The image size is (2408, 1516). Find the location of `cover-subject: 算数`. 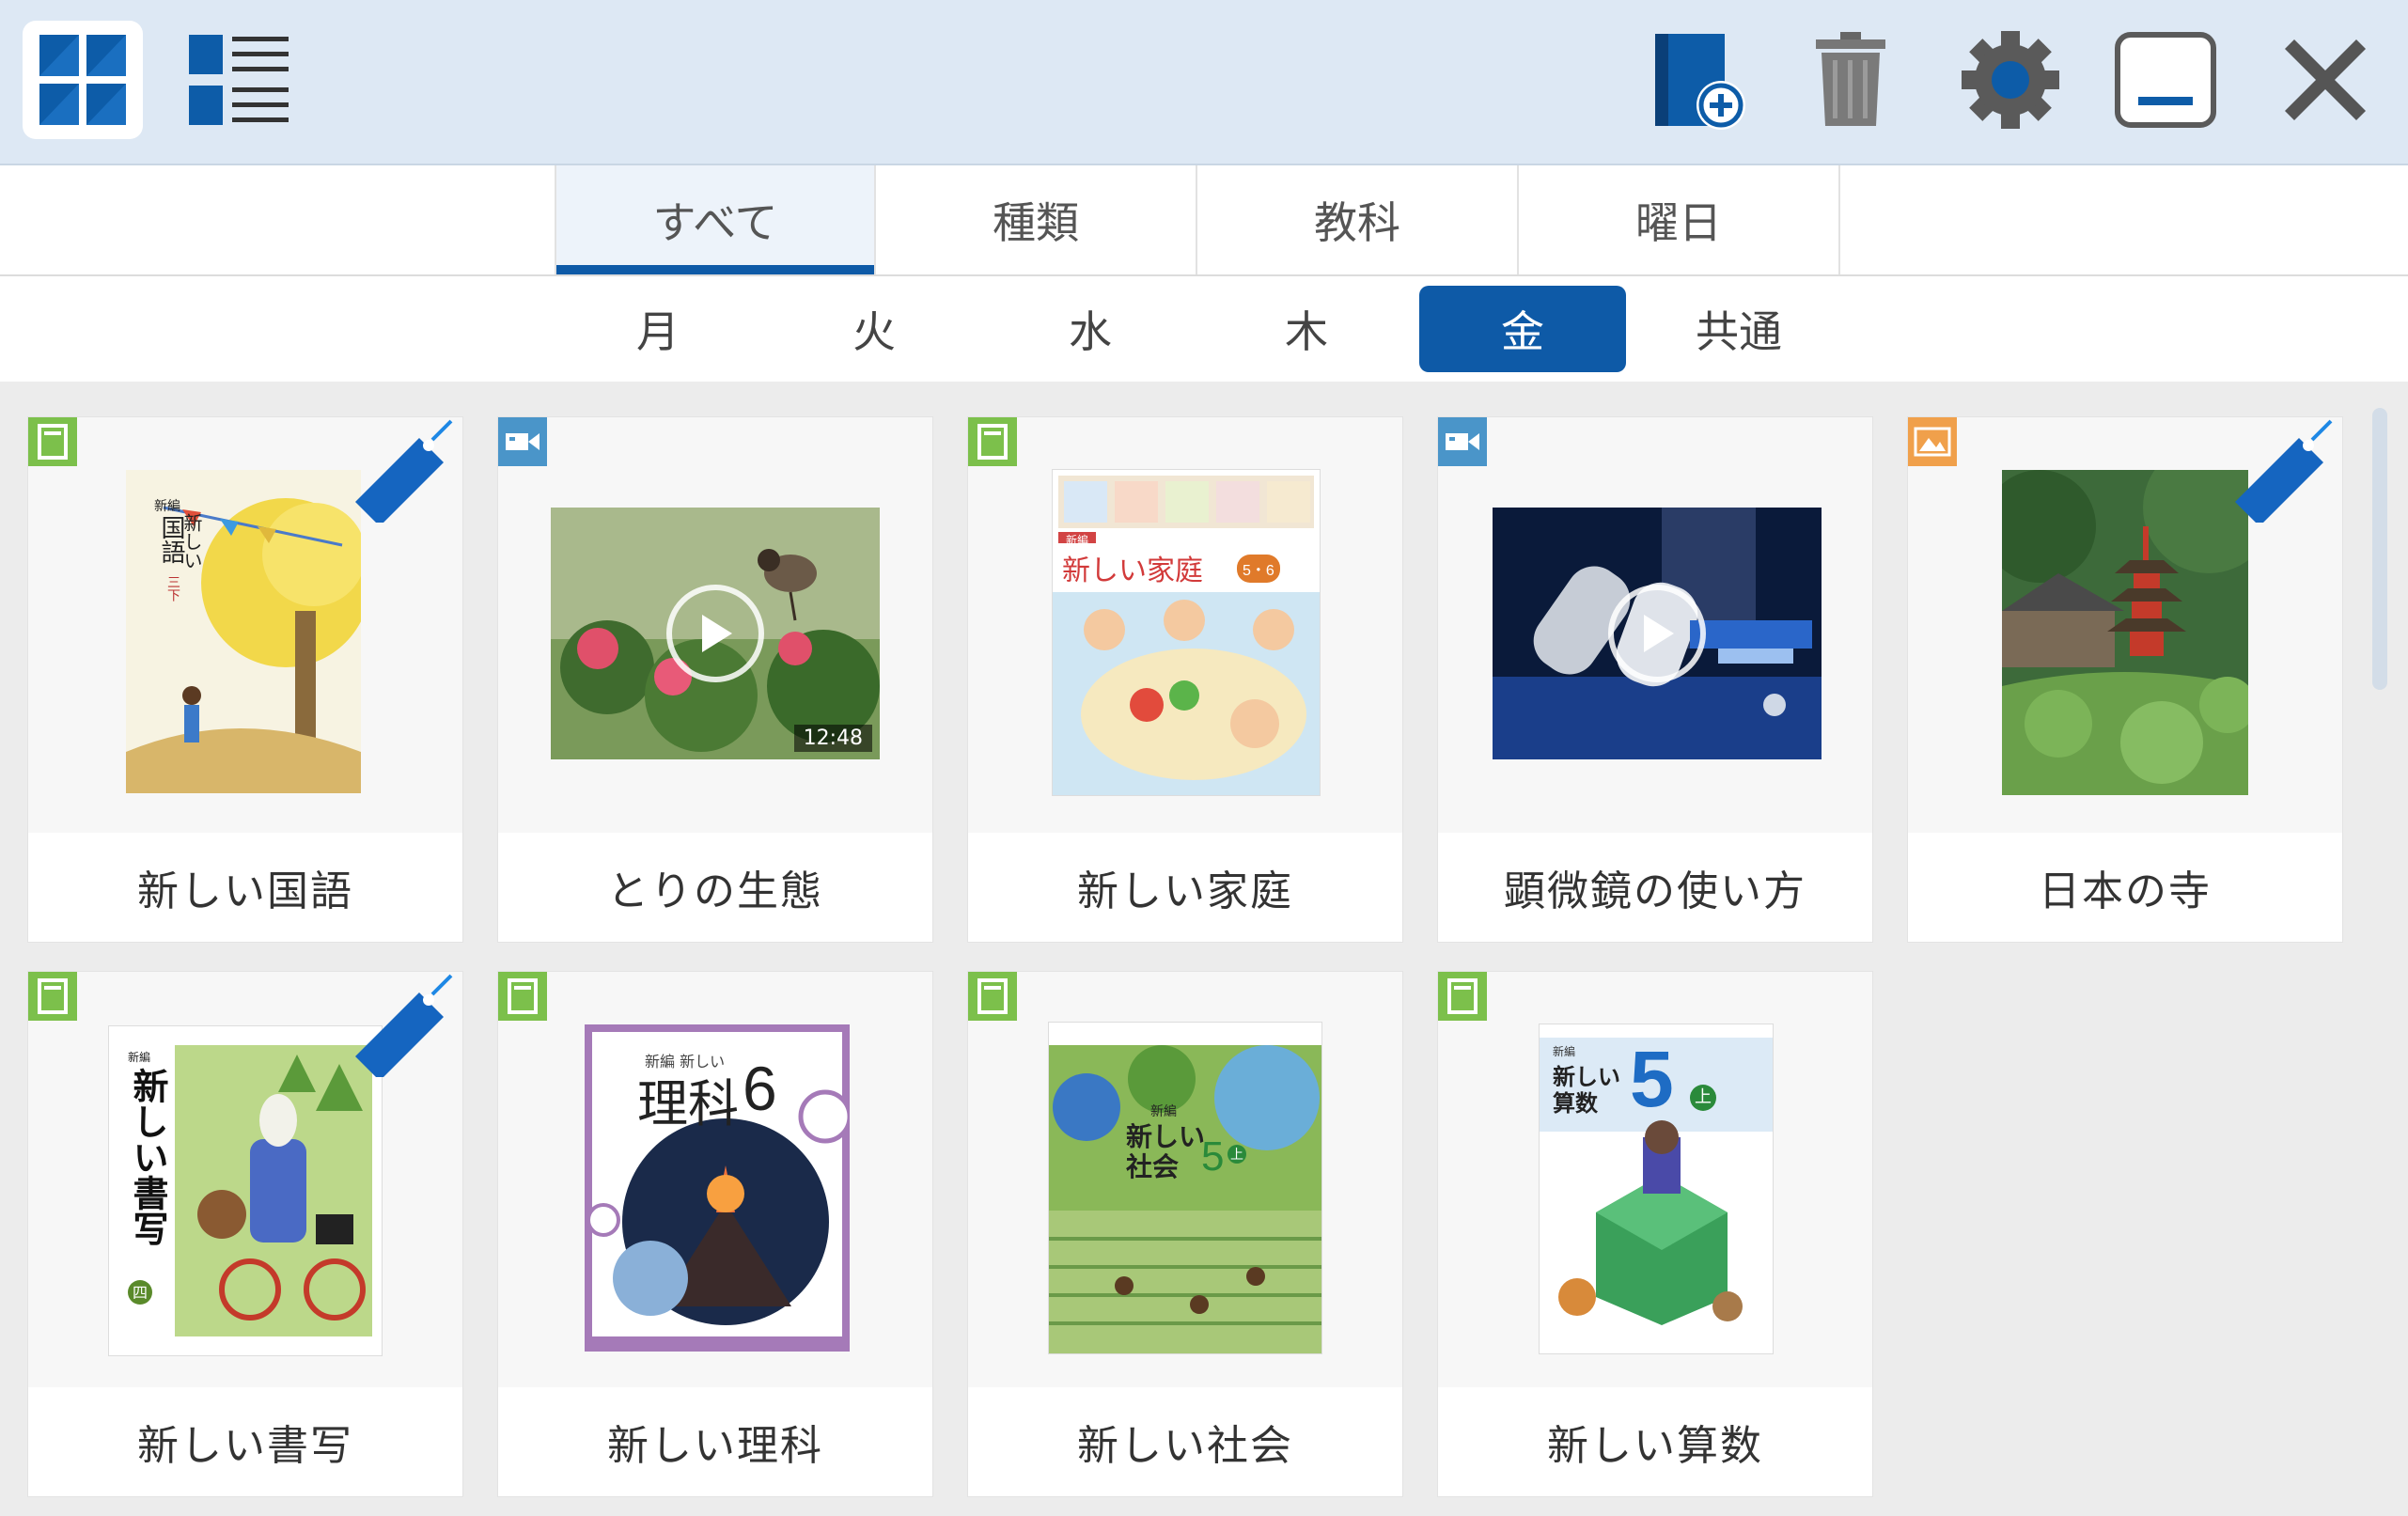

cover-subject: 算数 is located at coordinates (1575, 1104).